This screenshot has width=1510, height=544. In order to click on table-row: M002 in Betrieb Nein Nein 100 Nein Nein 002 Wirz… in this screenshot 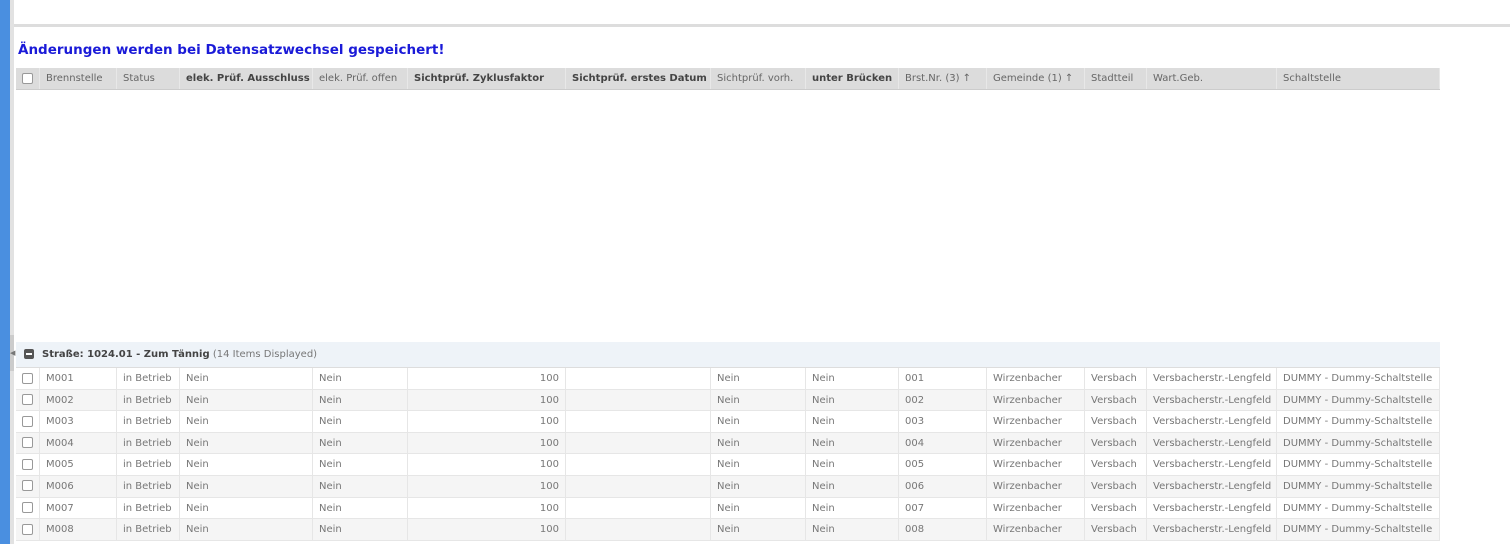, I will do `click(728, 400)`.